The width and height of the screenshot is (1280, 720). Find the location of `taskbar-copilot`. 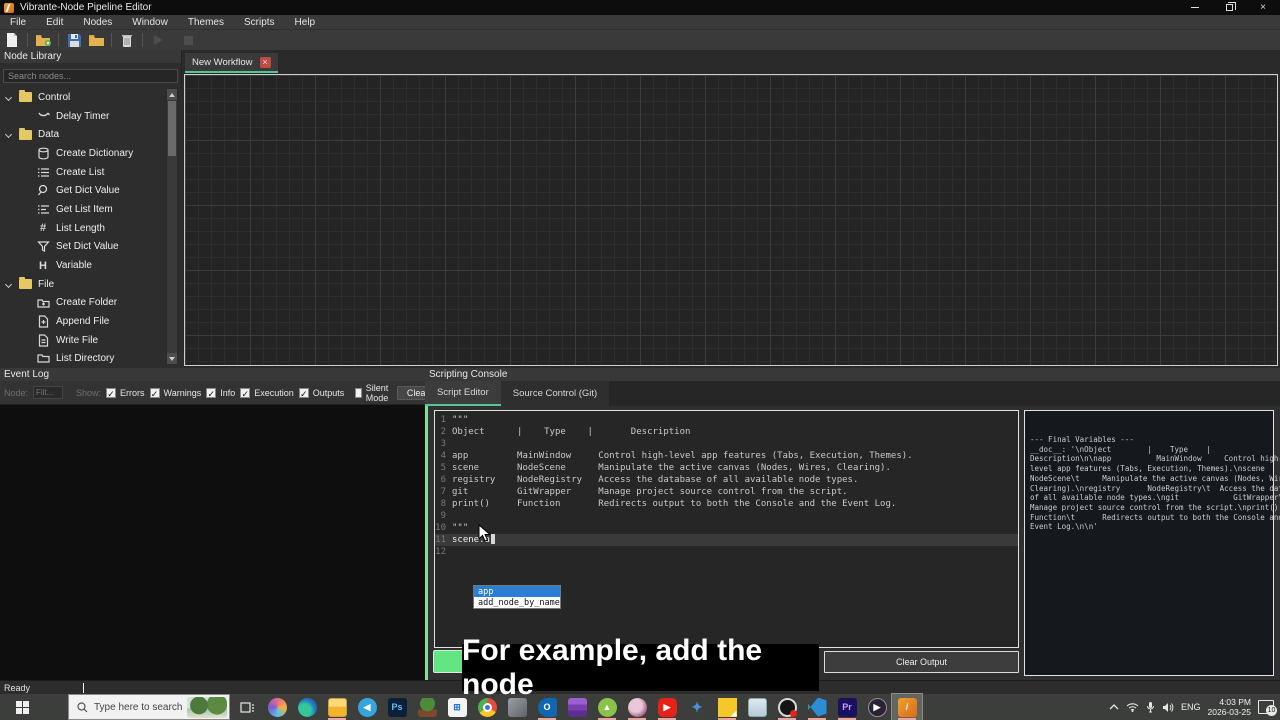

taskbar-copilot is located at coordinates (277, 707).